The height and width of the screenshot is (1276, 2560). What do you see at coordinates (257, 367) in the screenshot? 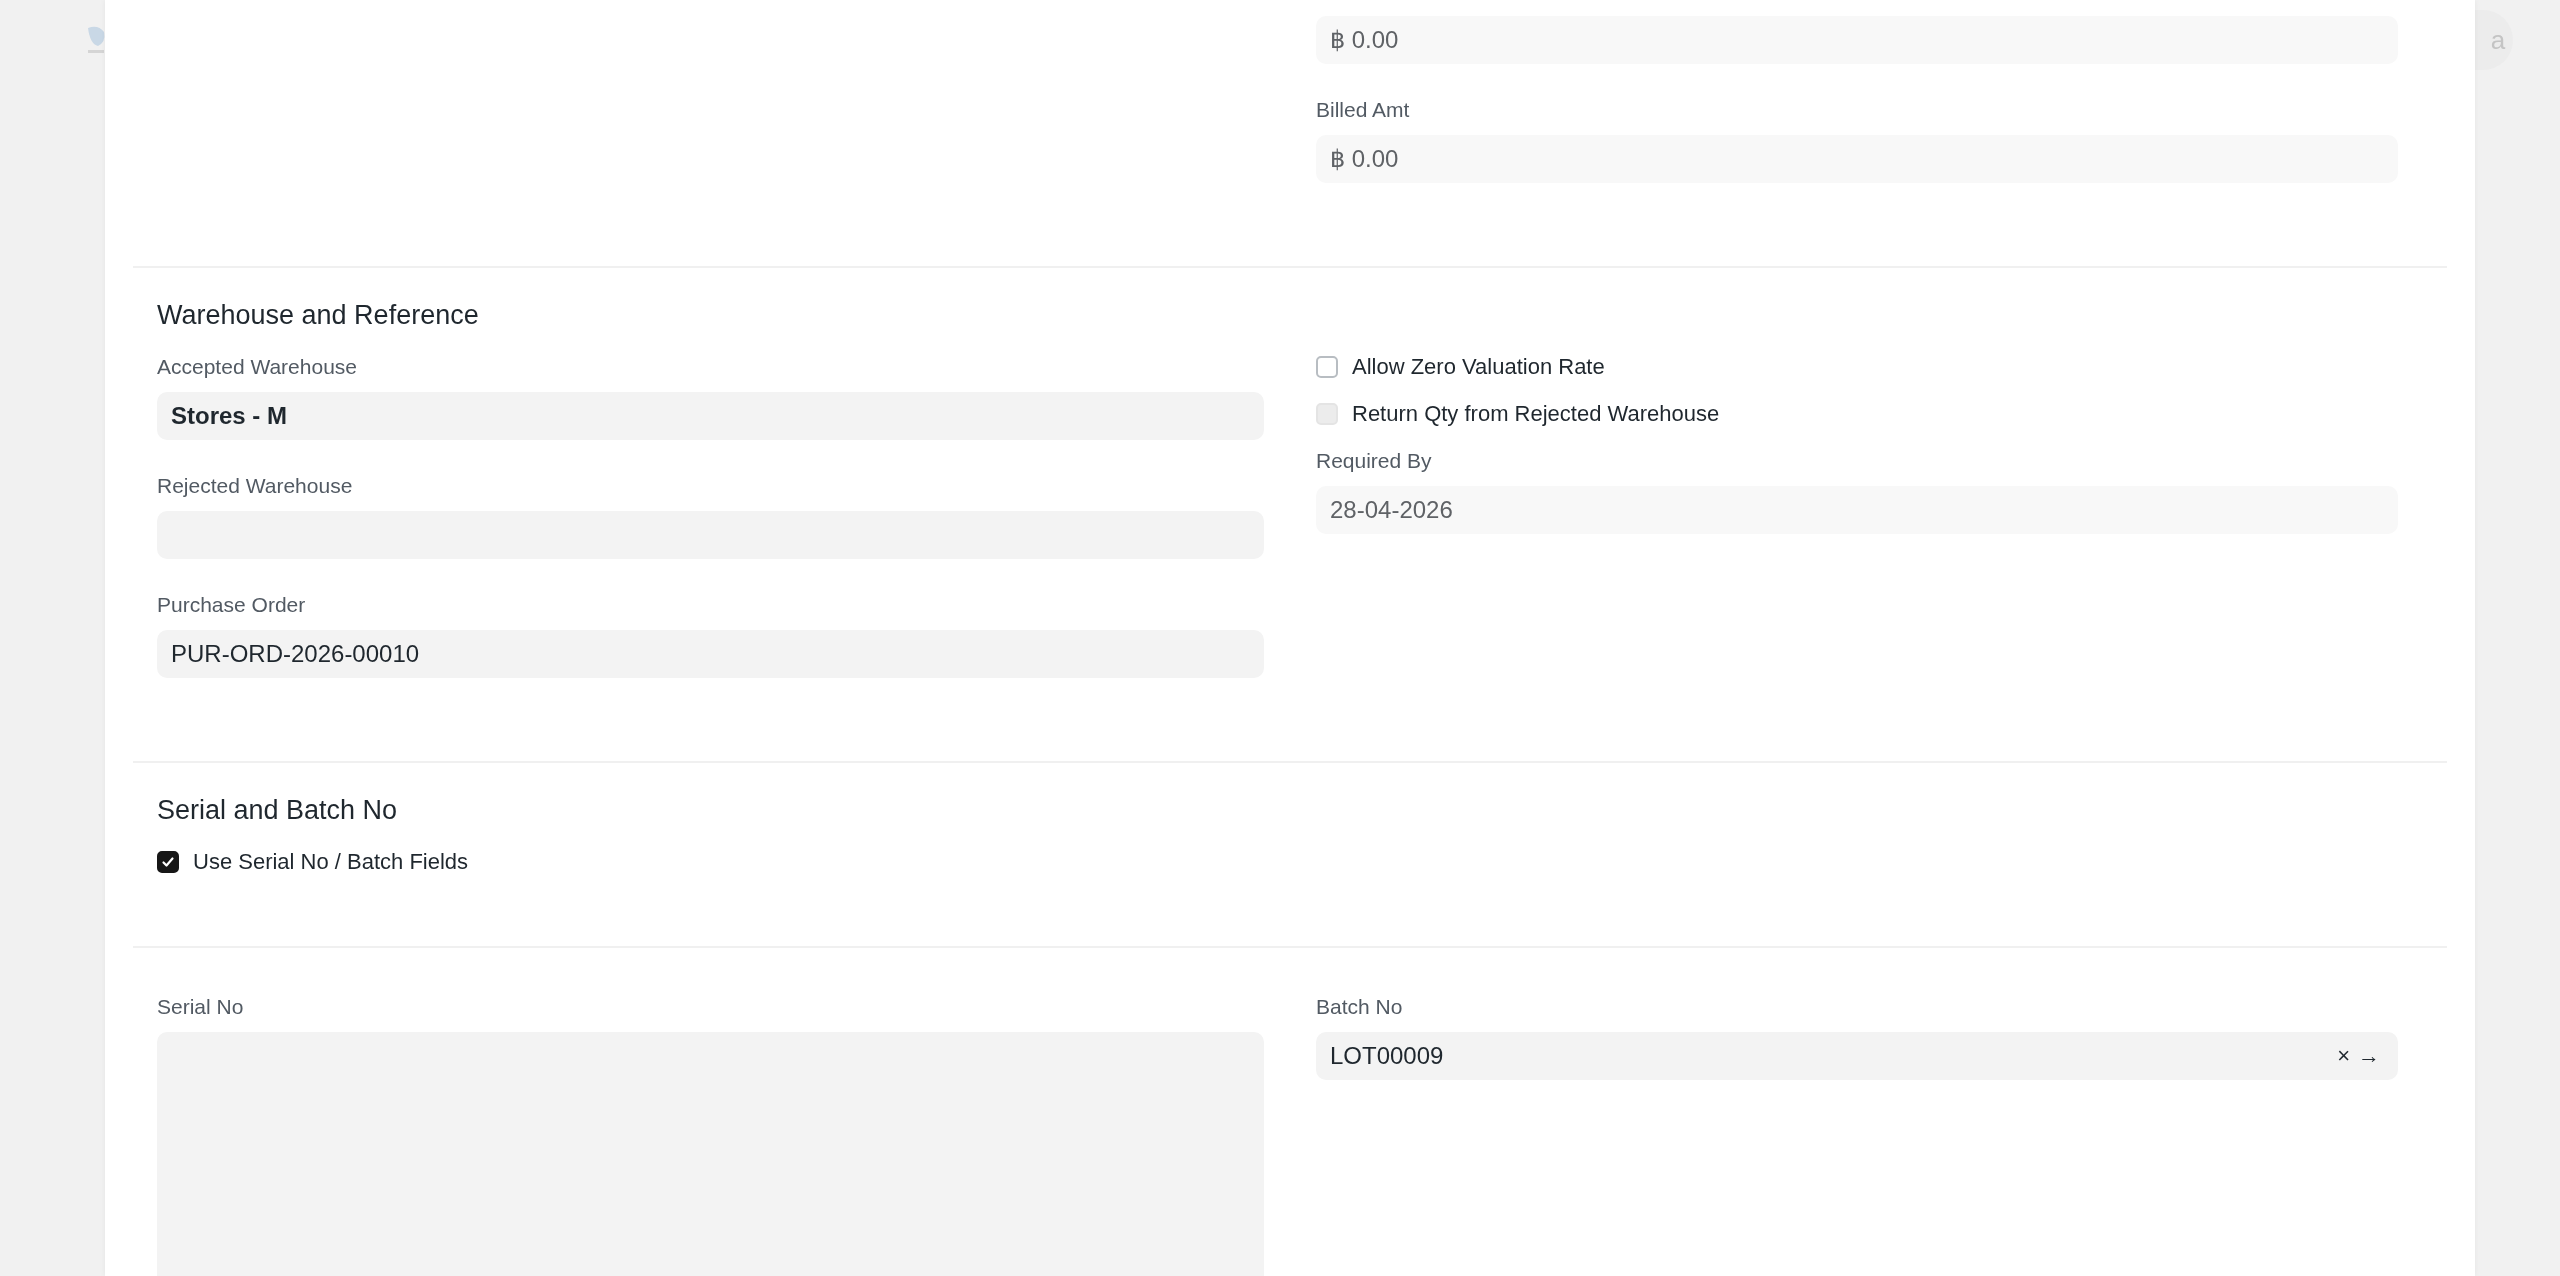
I see `field-label: Accepted Warehouse` at bounding box center [257, 367].